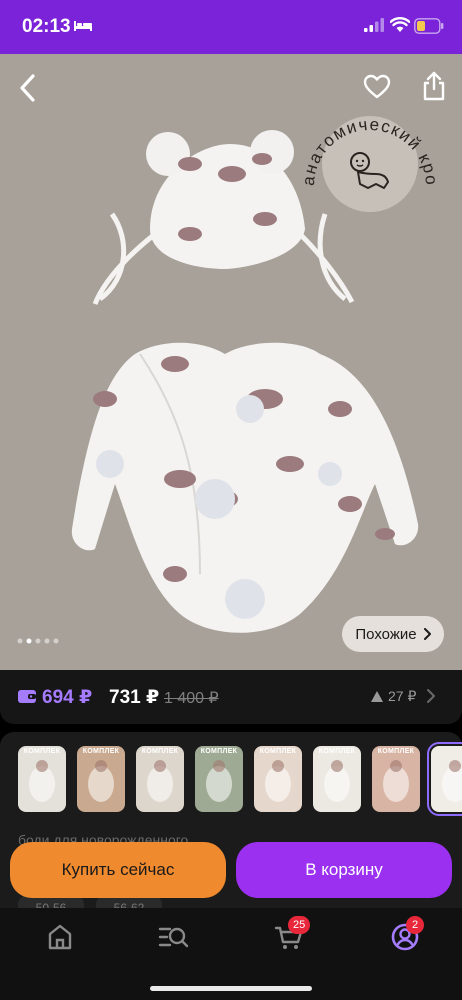 This screenshot has width=462, height=1000. What do you see at coordinates (344, 870) in the screenshot?
I see `add-to-cart-button: В корзину` at bounding box center [344, 870].